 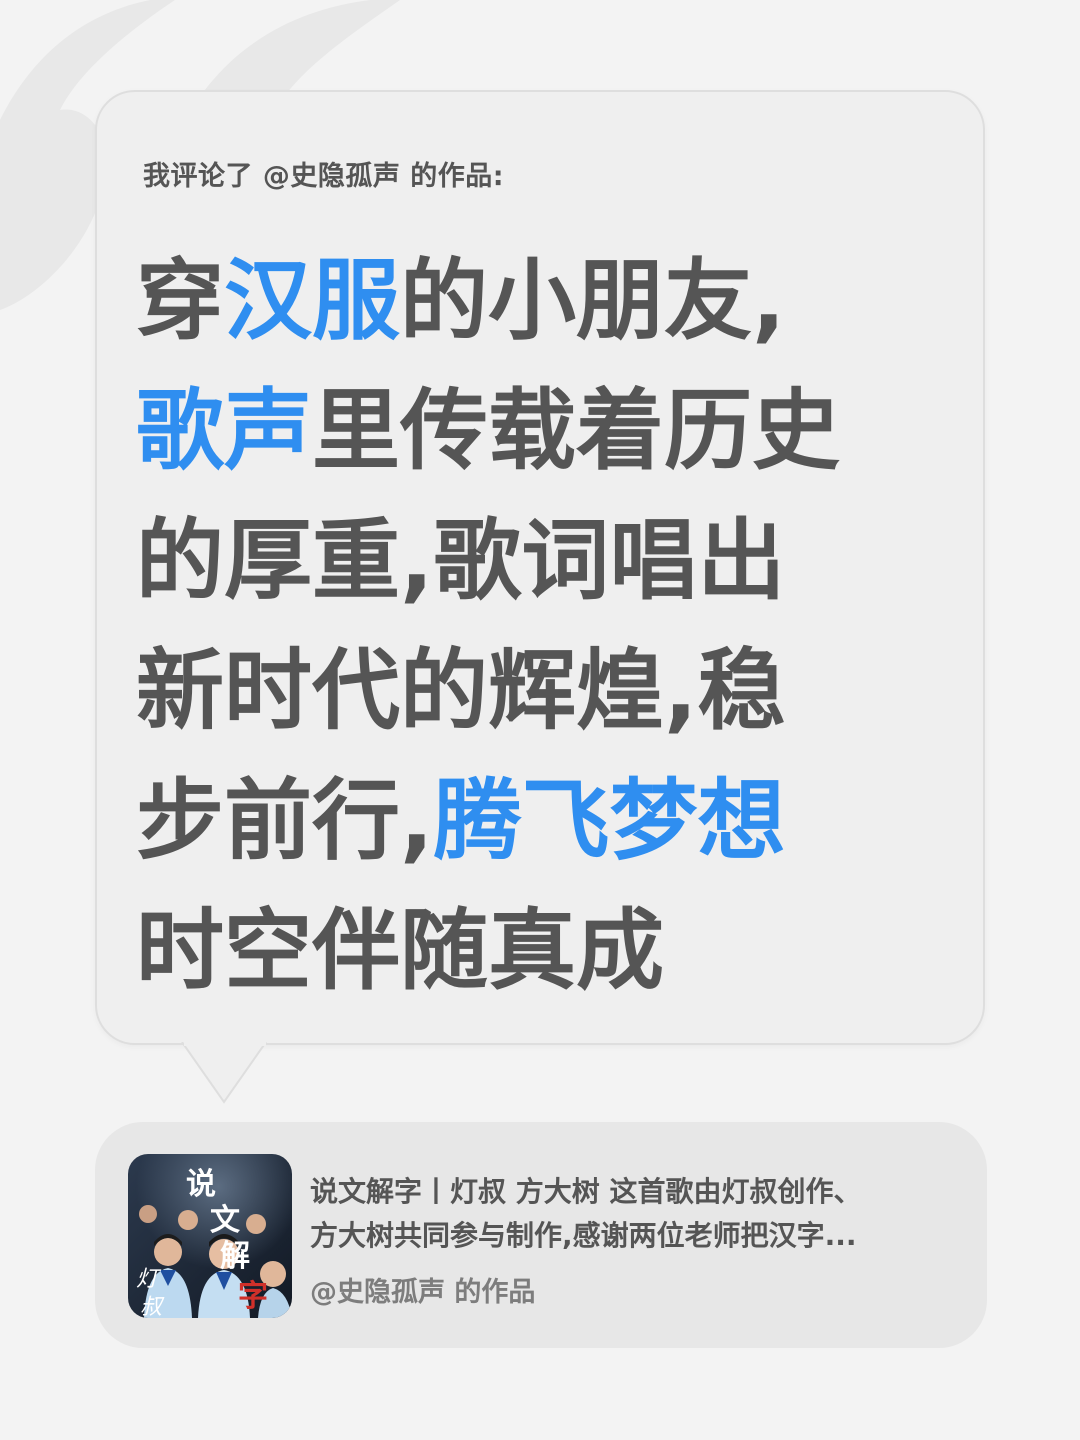 What do you see at coordinates (224, 1073) in the screenshot?
I see `bubble-tail` at bounding box center [224, 1073].